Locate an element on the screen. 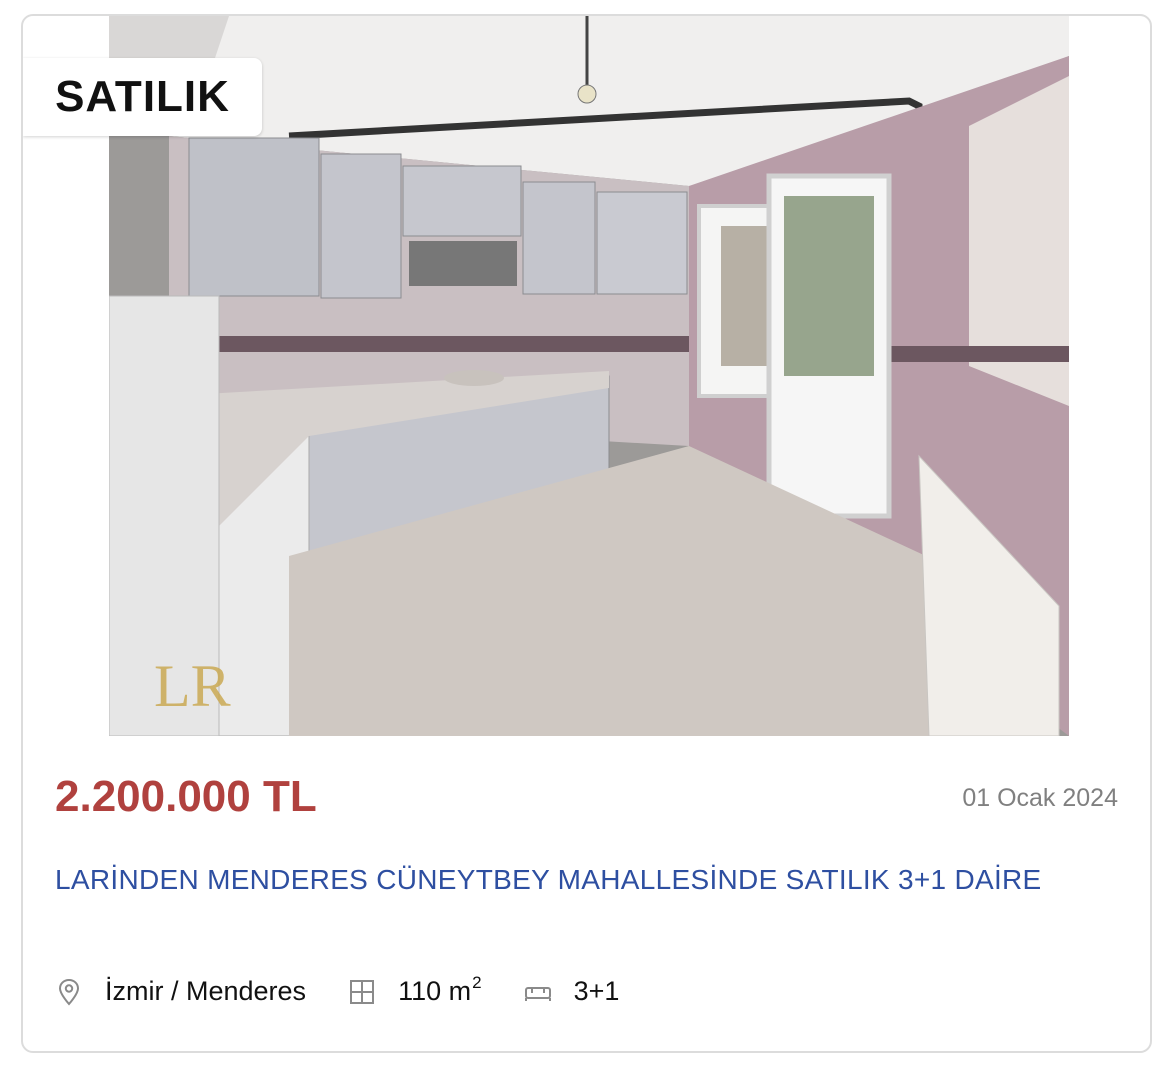 The height and width of the screenshot is (1074, 1174). map-pin-icon is located at coordinates (69, 992).